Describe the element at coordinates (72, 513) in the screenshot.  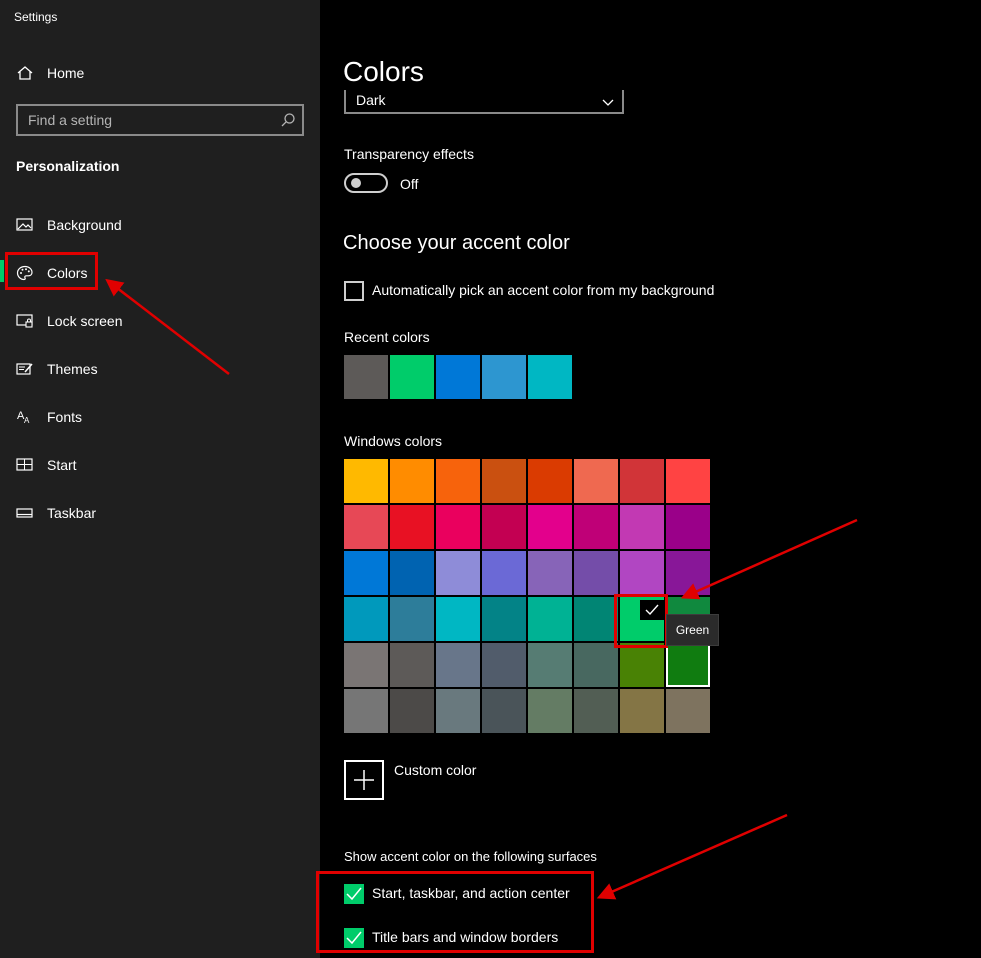
I see `sidebar-item-label: Taskbar` at that location.